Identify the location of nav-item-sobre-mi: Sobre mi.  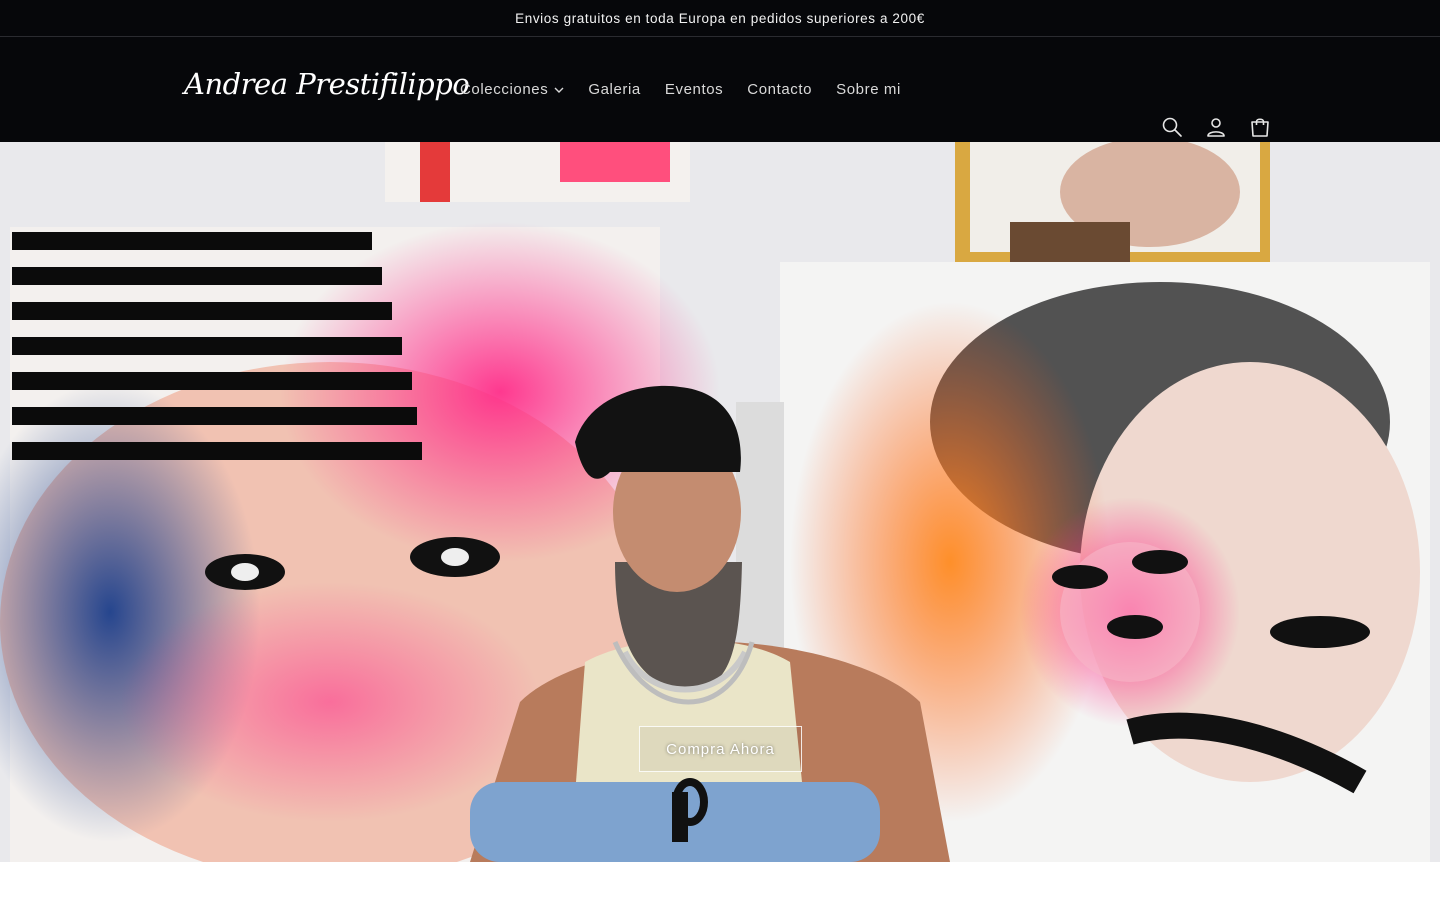
(868, 89).